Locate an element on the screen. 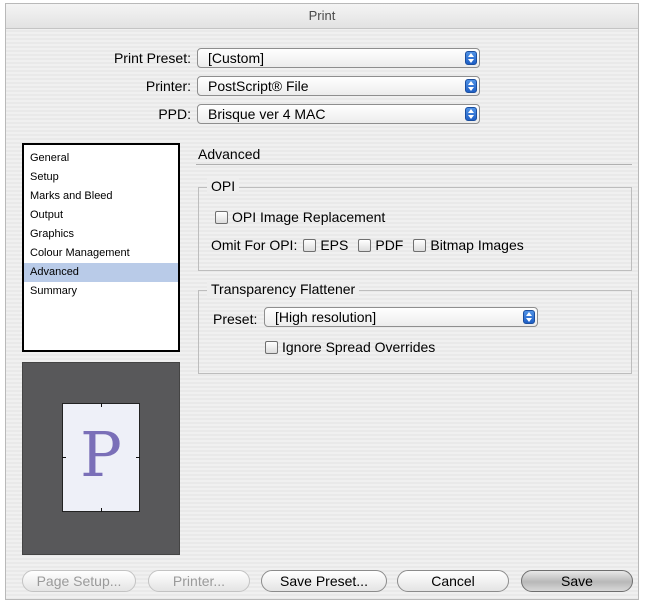 The width and height of the screenshot is (646, 604). ignore-spread-overrides-row: Ignore Spread Overrides is located at coordinates (350, 347).